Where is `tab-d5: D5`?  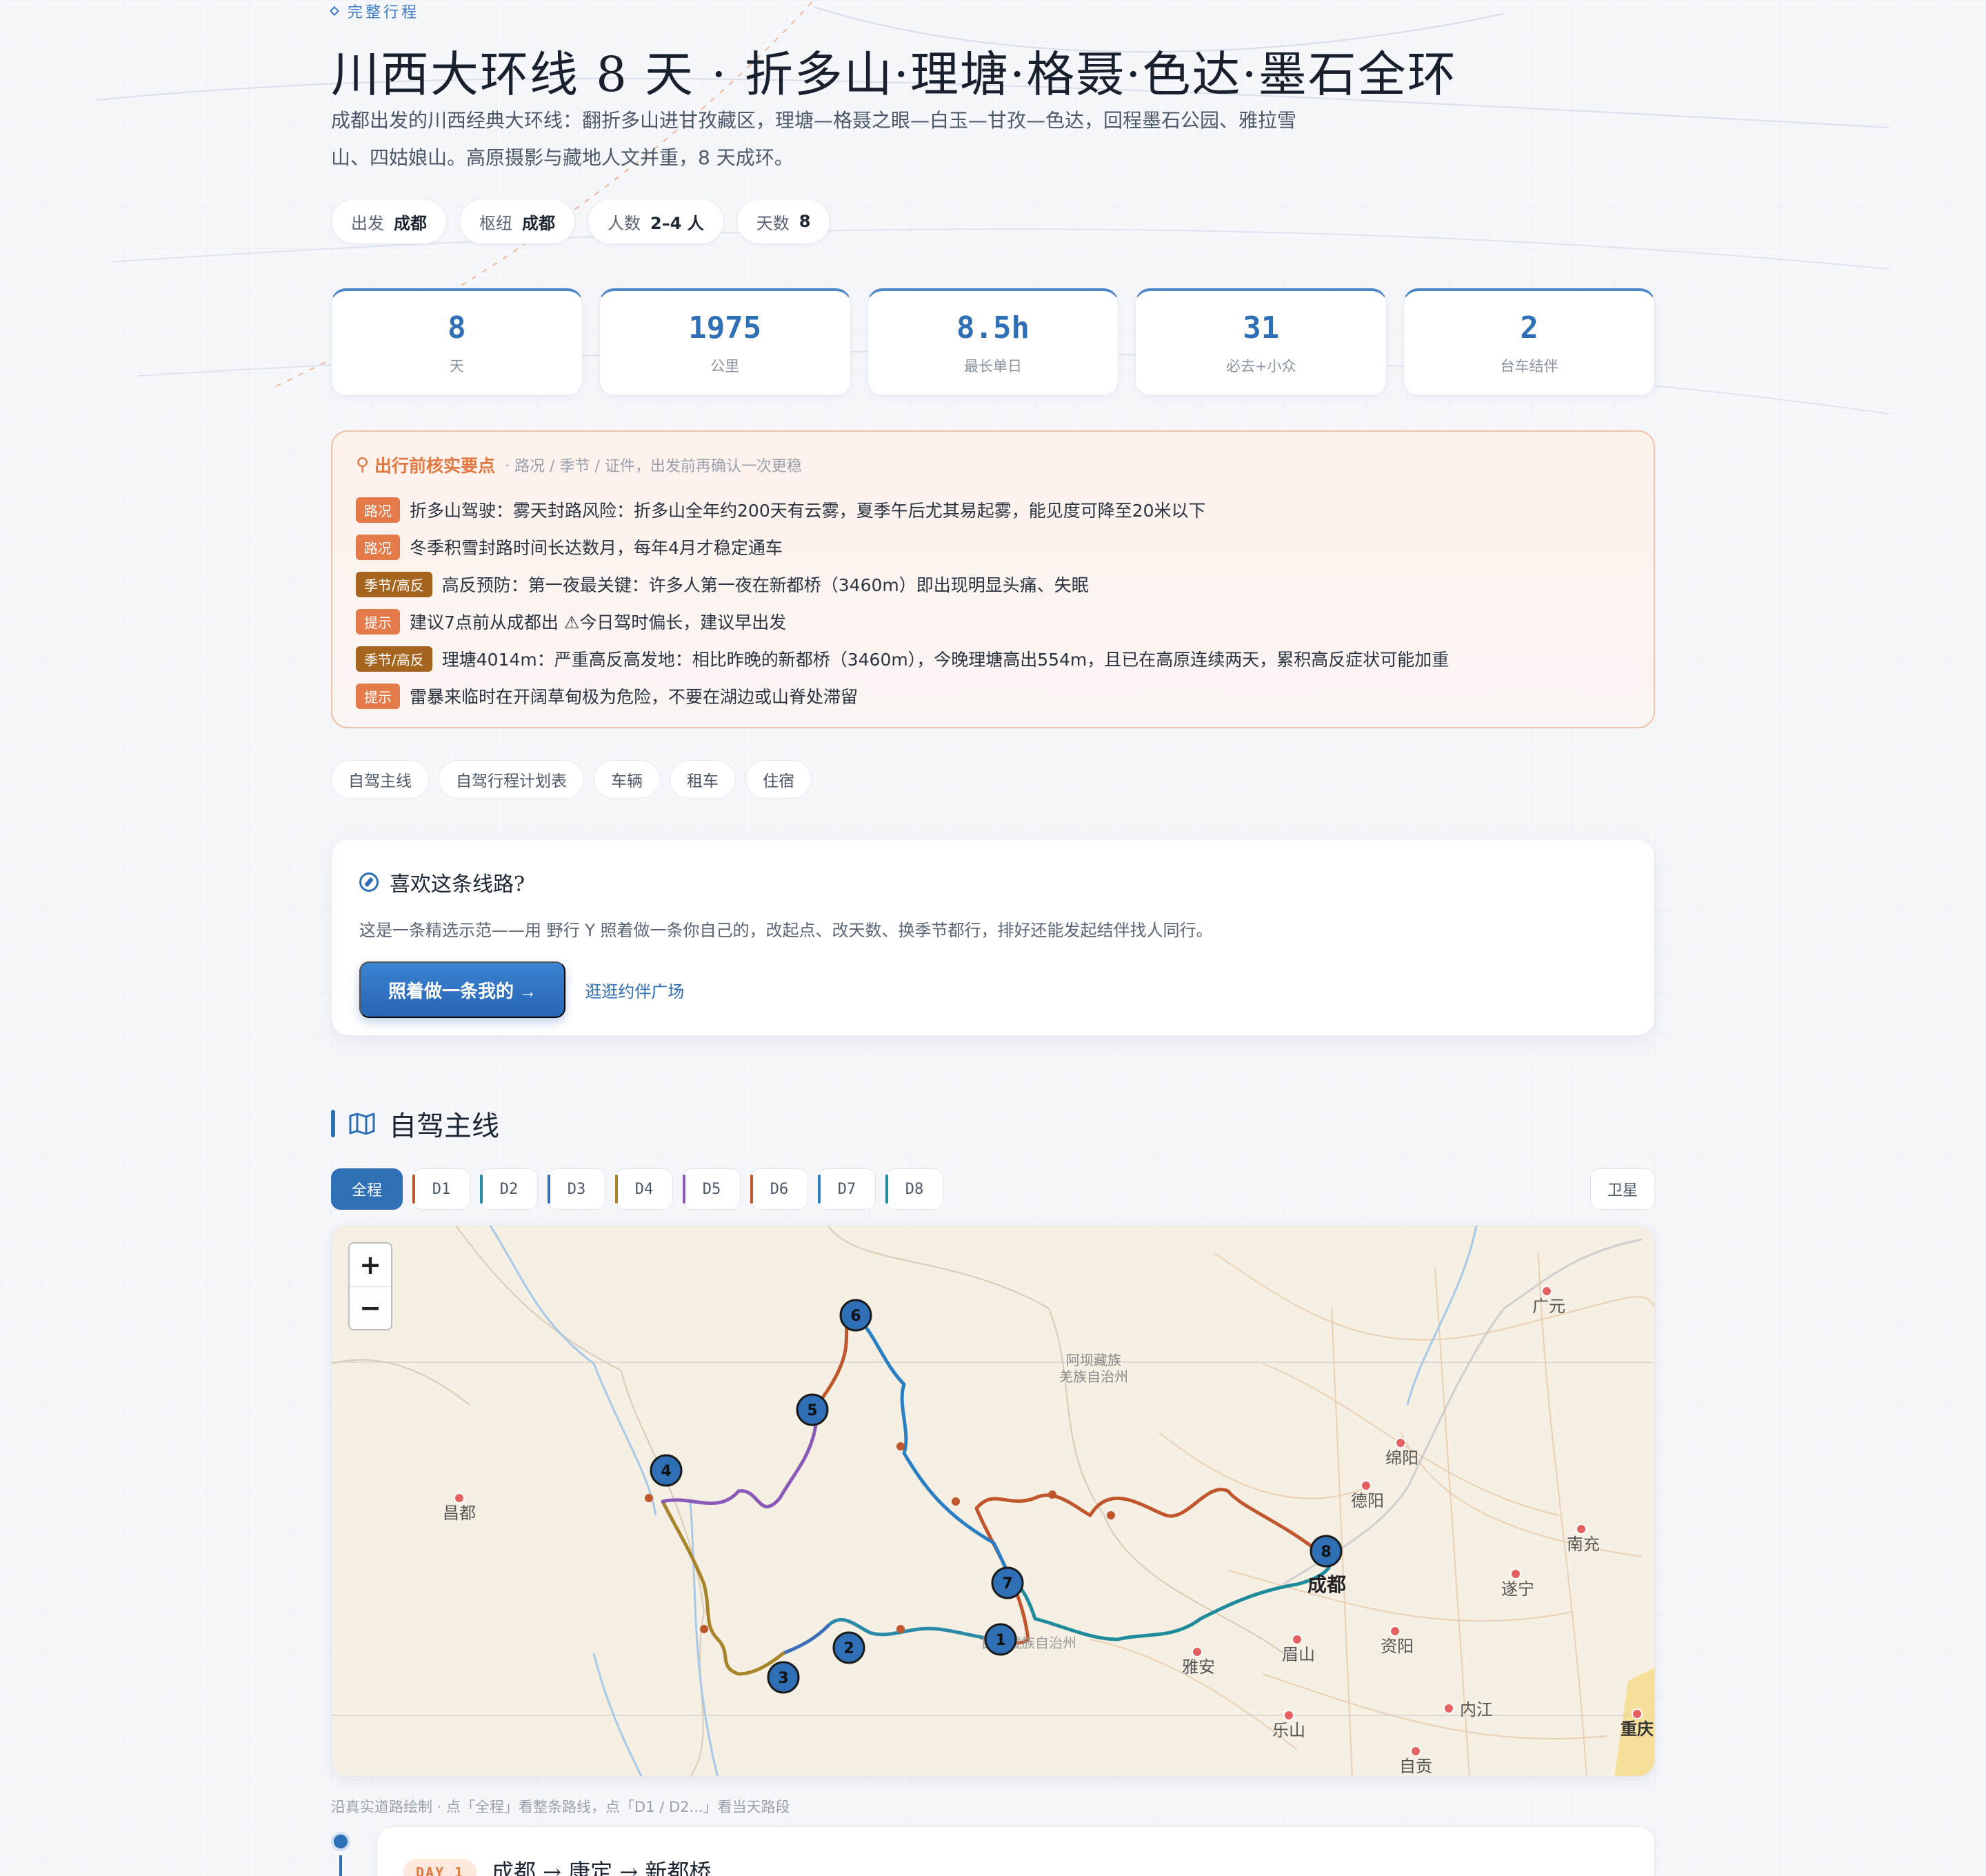 tab-d5: D5 is located at coordinates (712, 1189).